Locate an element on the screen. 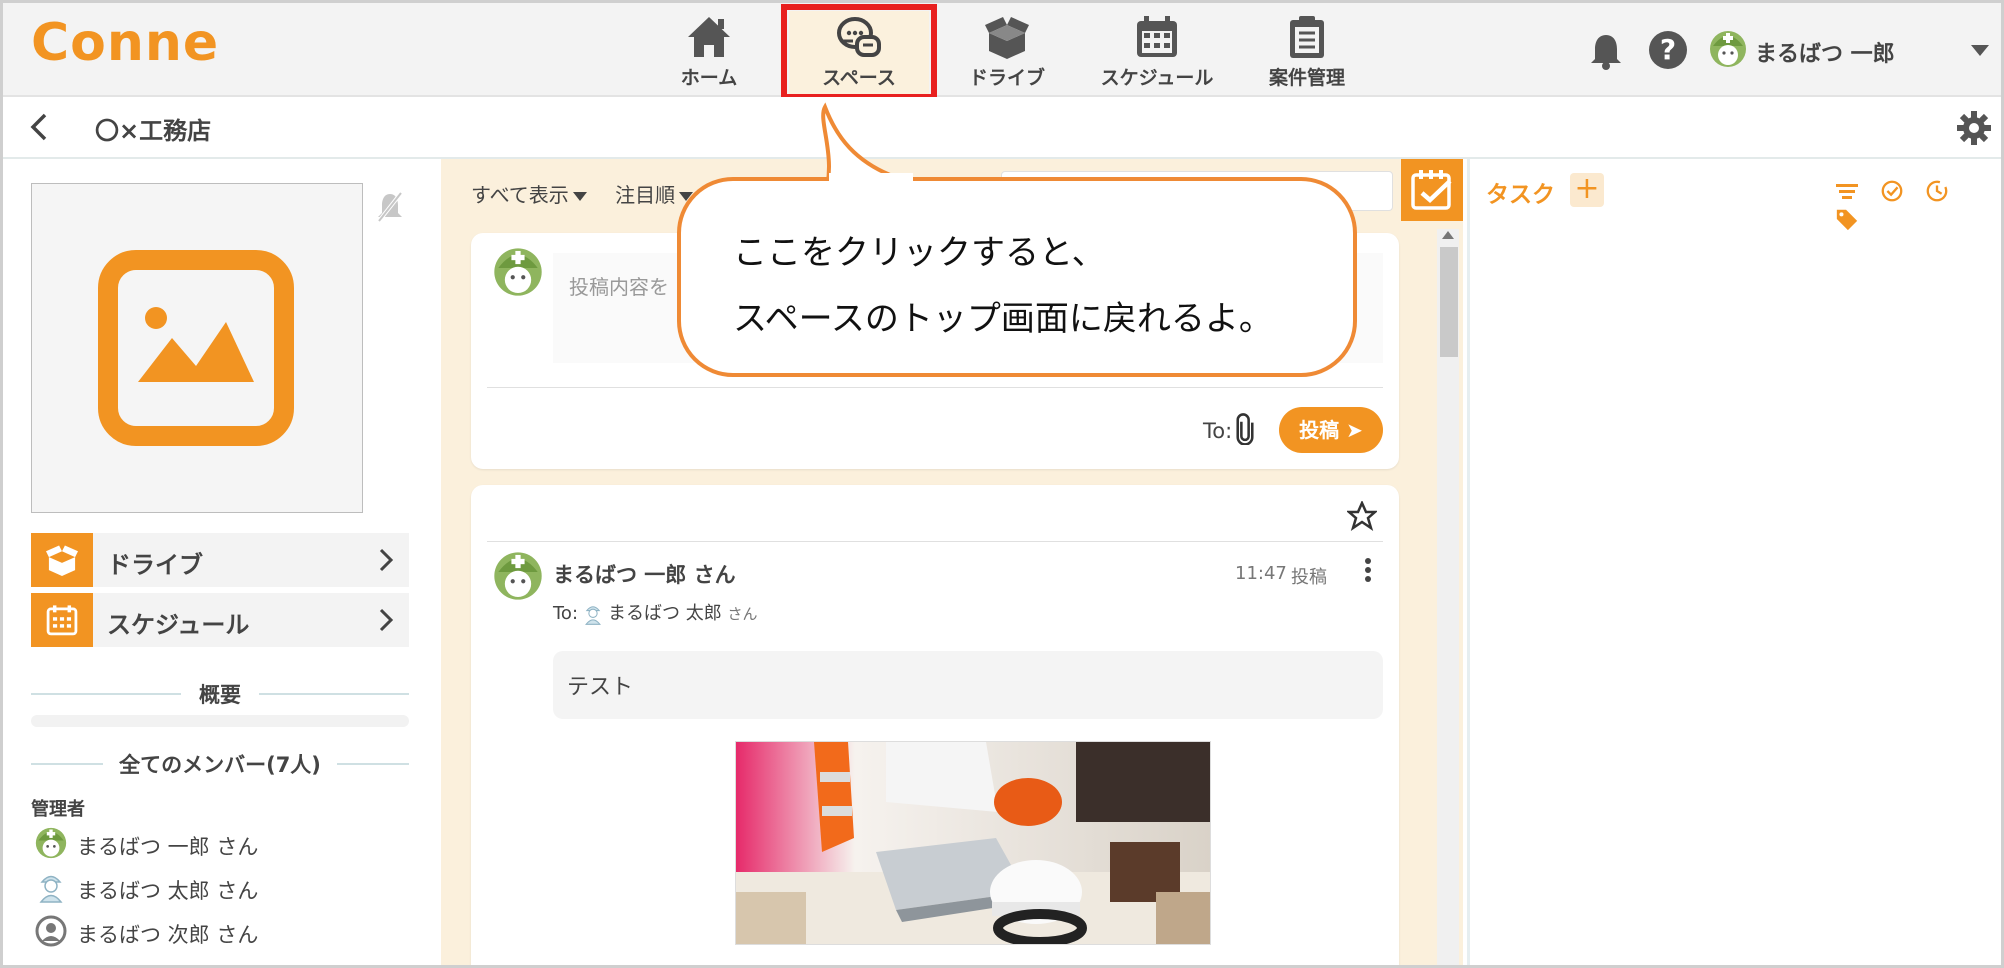 This screenshot has height=968, width=2004. caret-down-icon is located at coordinates (579, 196).